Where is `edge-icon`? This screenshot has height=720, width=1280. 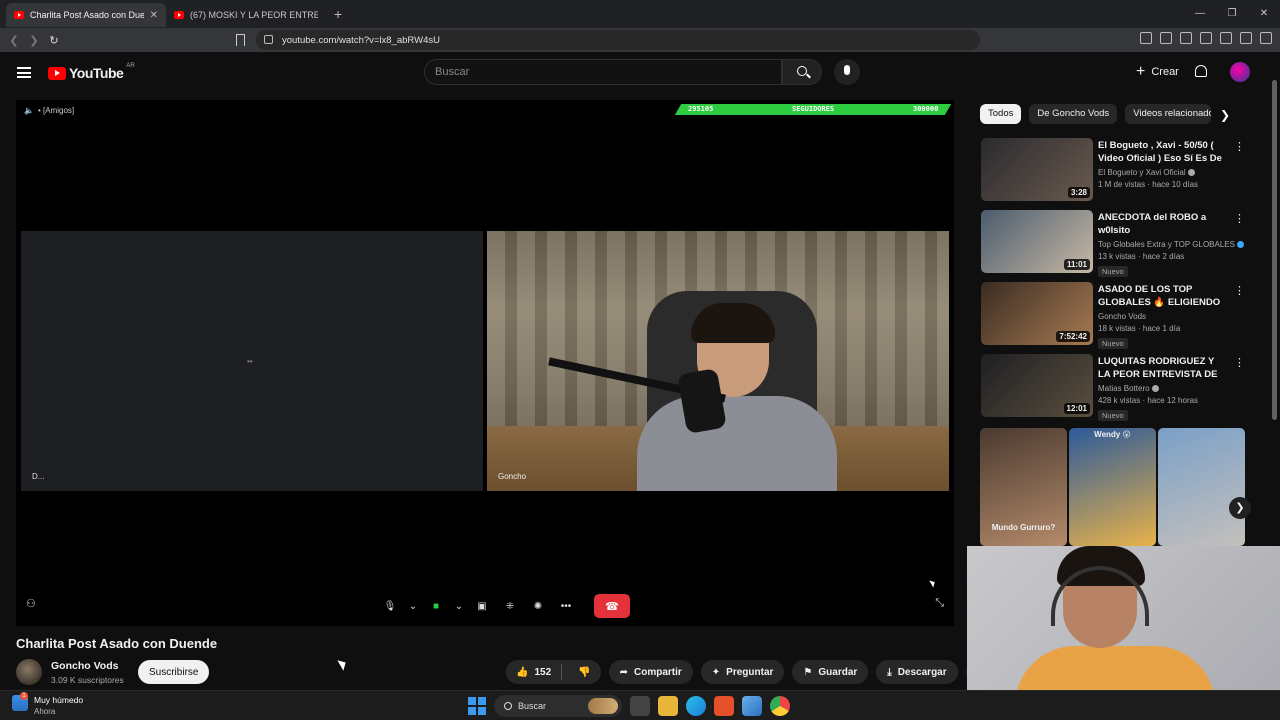
edge-icon is located at coordinates (696, 706).